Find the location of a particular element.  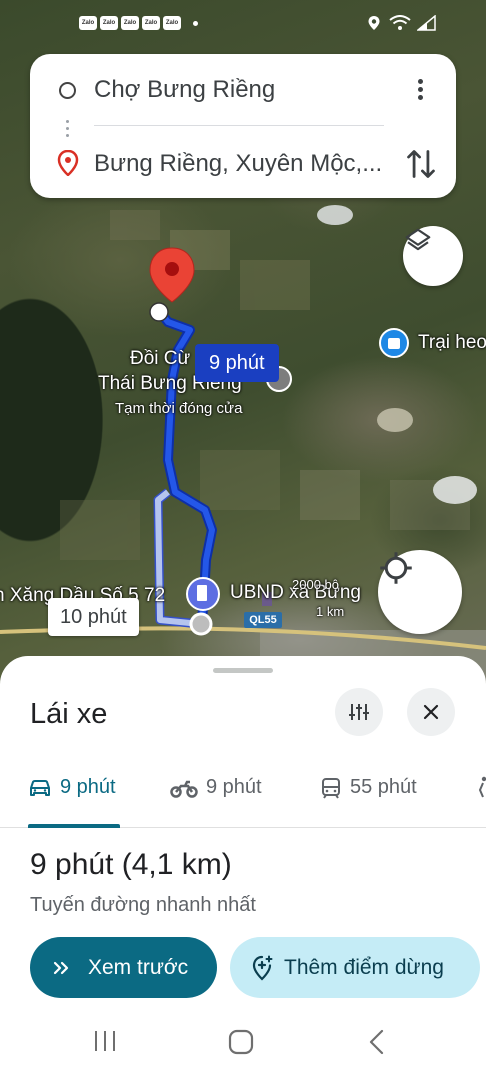

layers-button is located at coordinates (433, 256).